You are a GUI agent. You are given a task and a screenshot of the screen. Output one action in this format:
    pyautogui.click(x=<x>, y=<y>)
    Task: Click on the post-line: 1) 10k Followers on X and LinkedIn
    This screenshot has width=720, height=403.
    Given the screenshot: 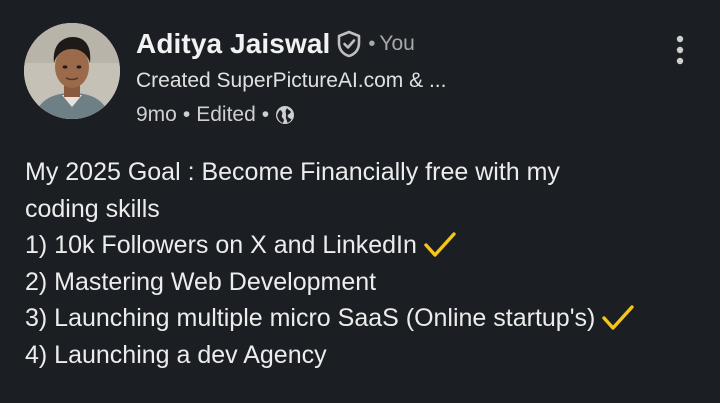 What is the action you would take?
    pyautogui.click(x=370, y=245)
    